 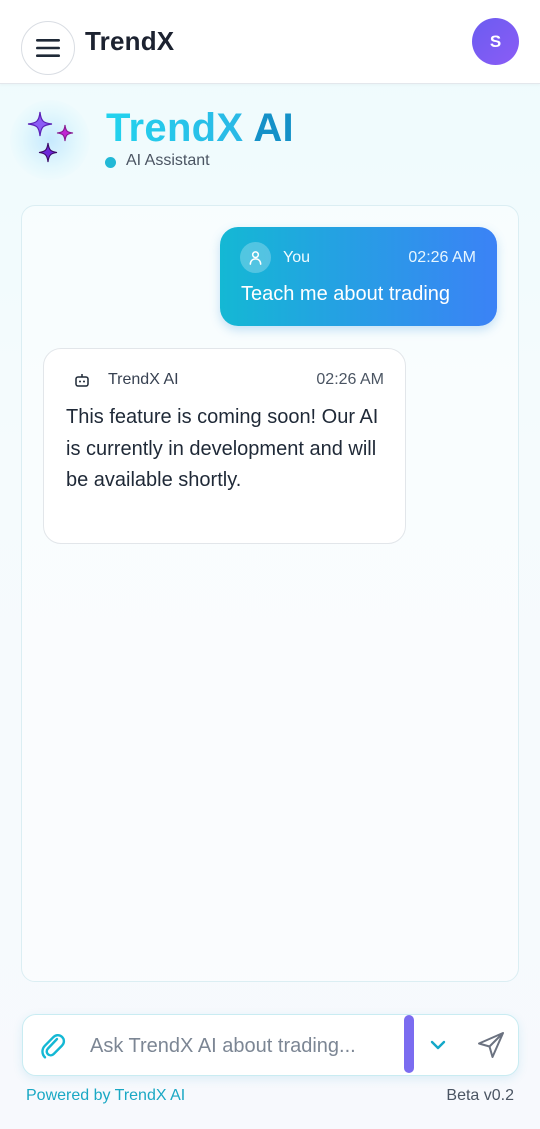 I want to click on hero-title-ai: AI, so click(x=273, y=128).